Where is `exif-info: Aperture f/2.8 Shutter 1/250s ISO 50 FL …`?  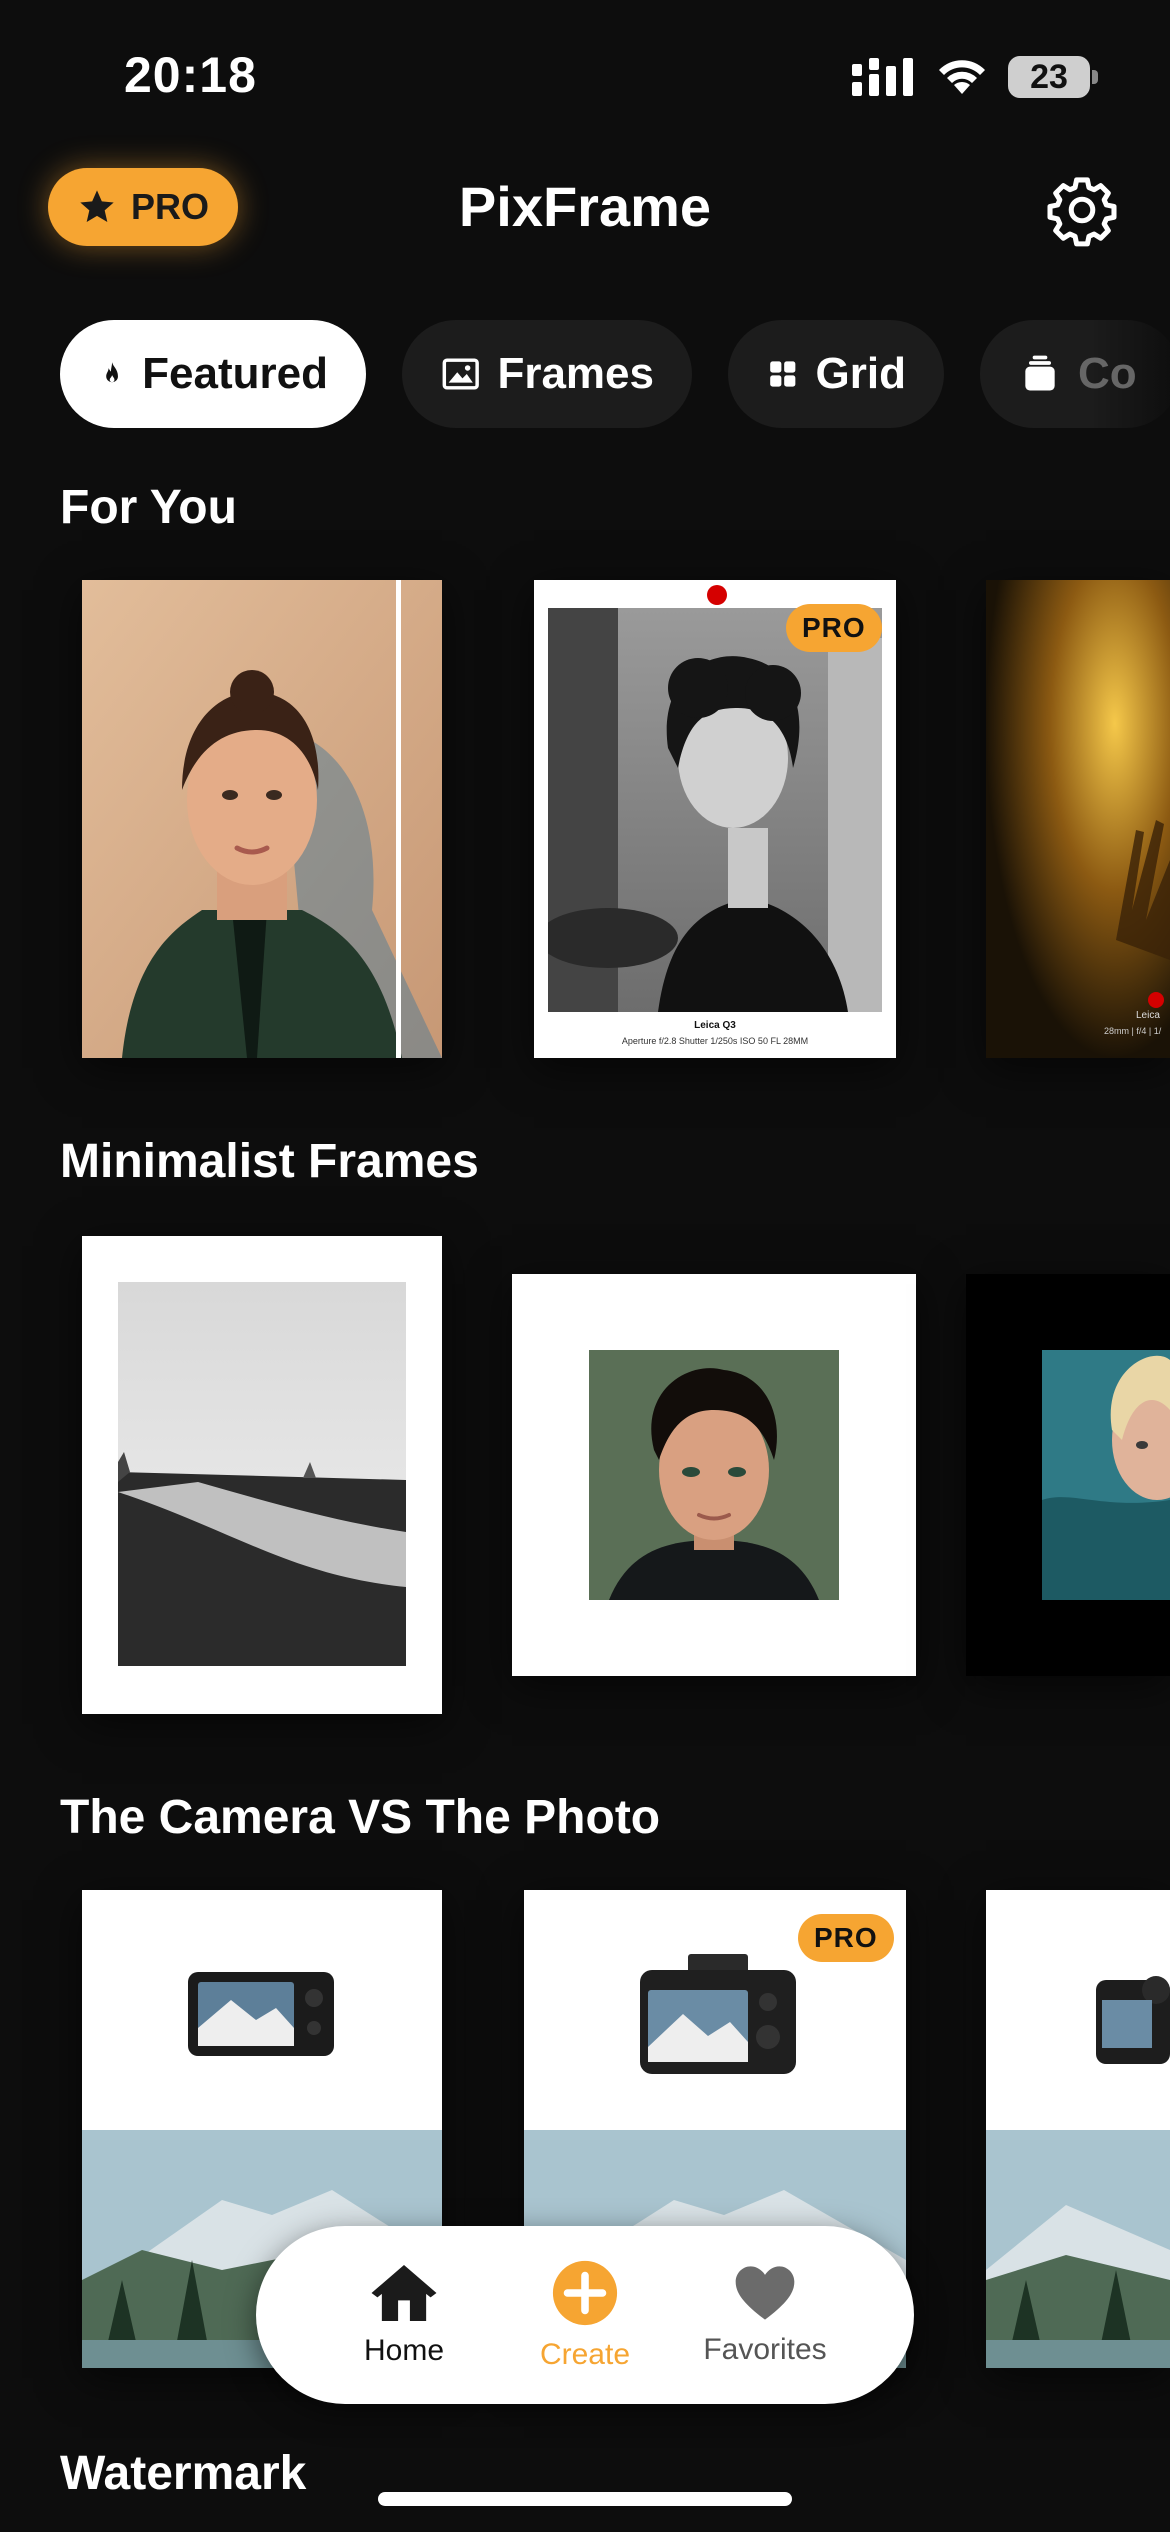
exif-info: Aperture f/2.8 Shutter 1/250s ISO 50 FL … is located at coordinates (715, 1041).